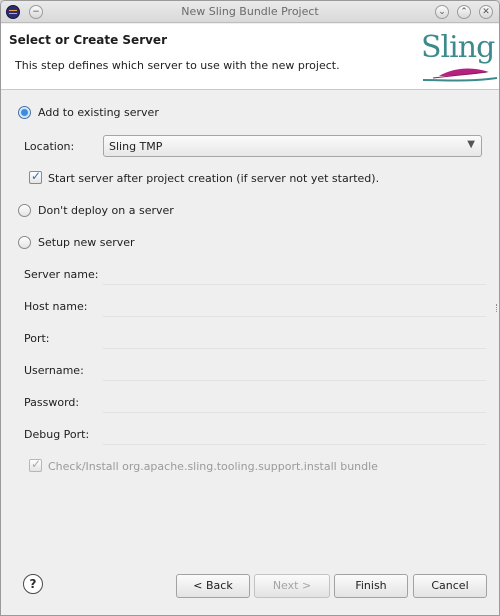 The width and height of the screenshot is (500, 616). Describe the element at coordinates (294, 403) in the screenshot. I see `password-field` at that location.